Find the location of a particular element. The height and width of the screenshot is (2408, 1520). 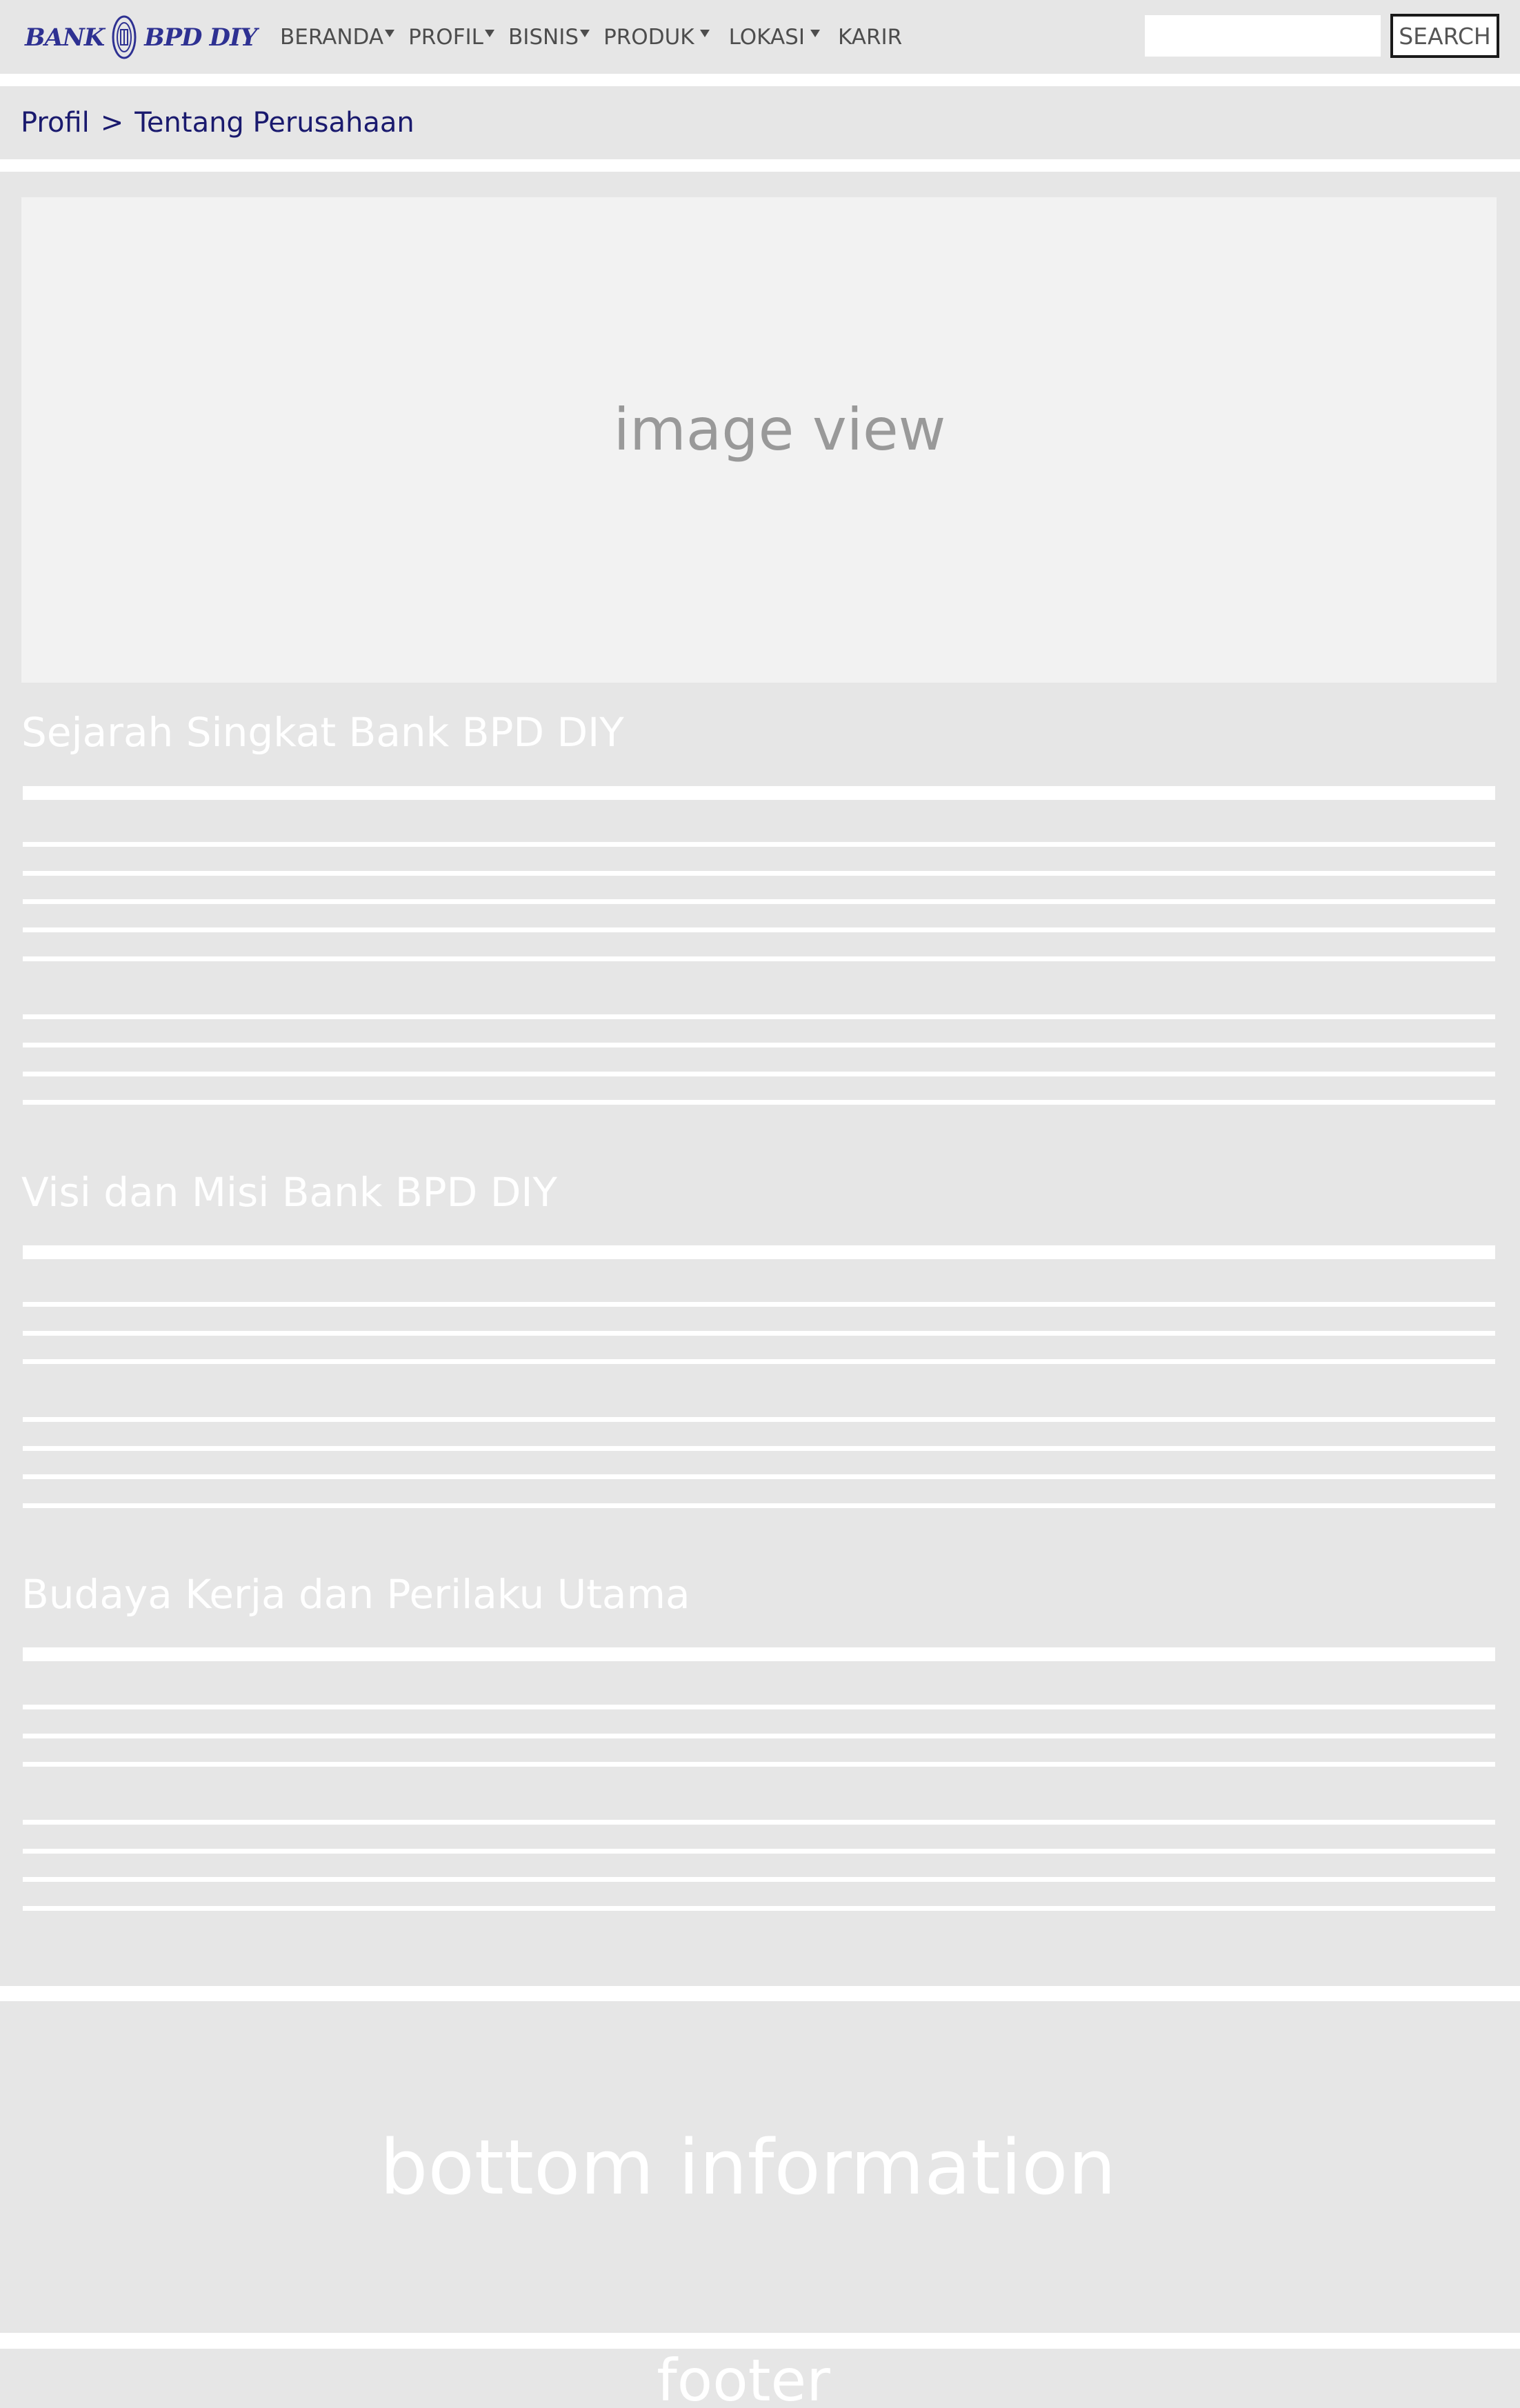

nav-item-lokasi: LOKASI is located at coordinates (774, 37).